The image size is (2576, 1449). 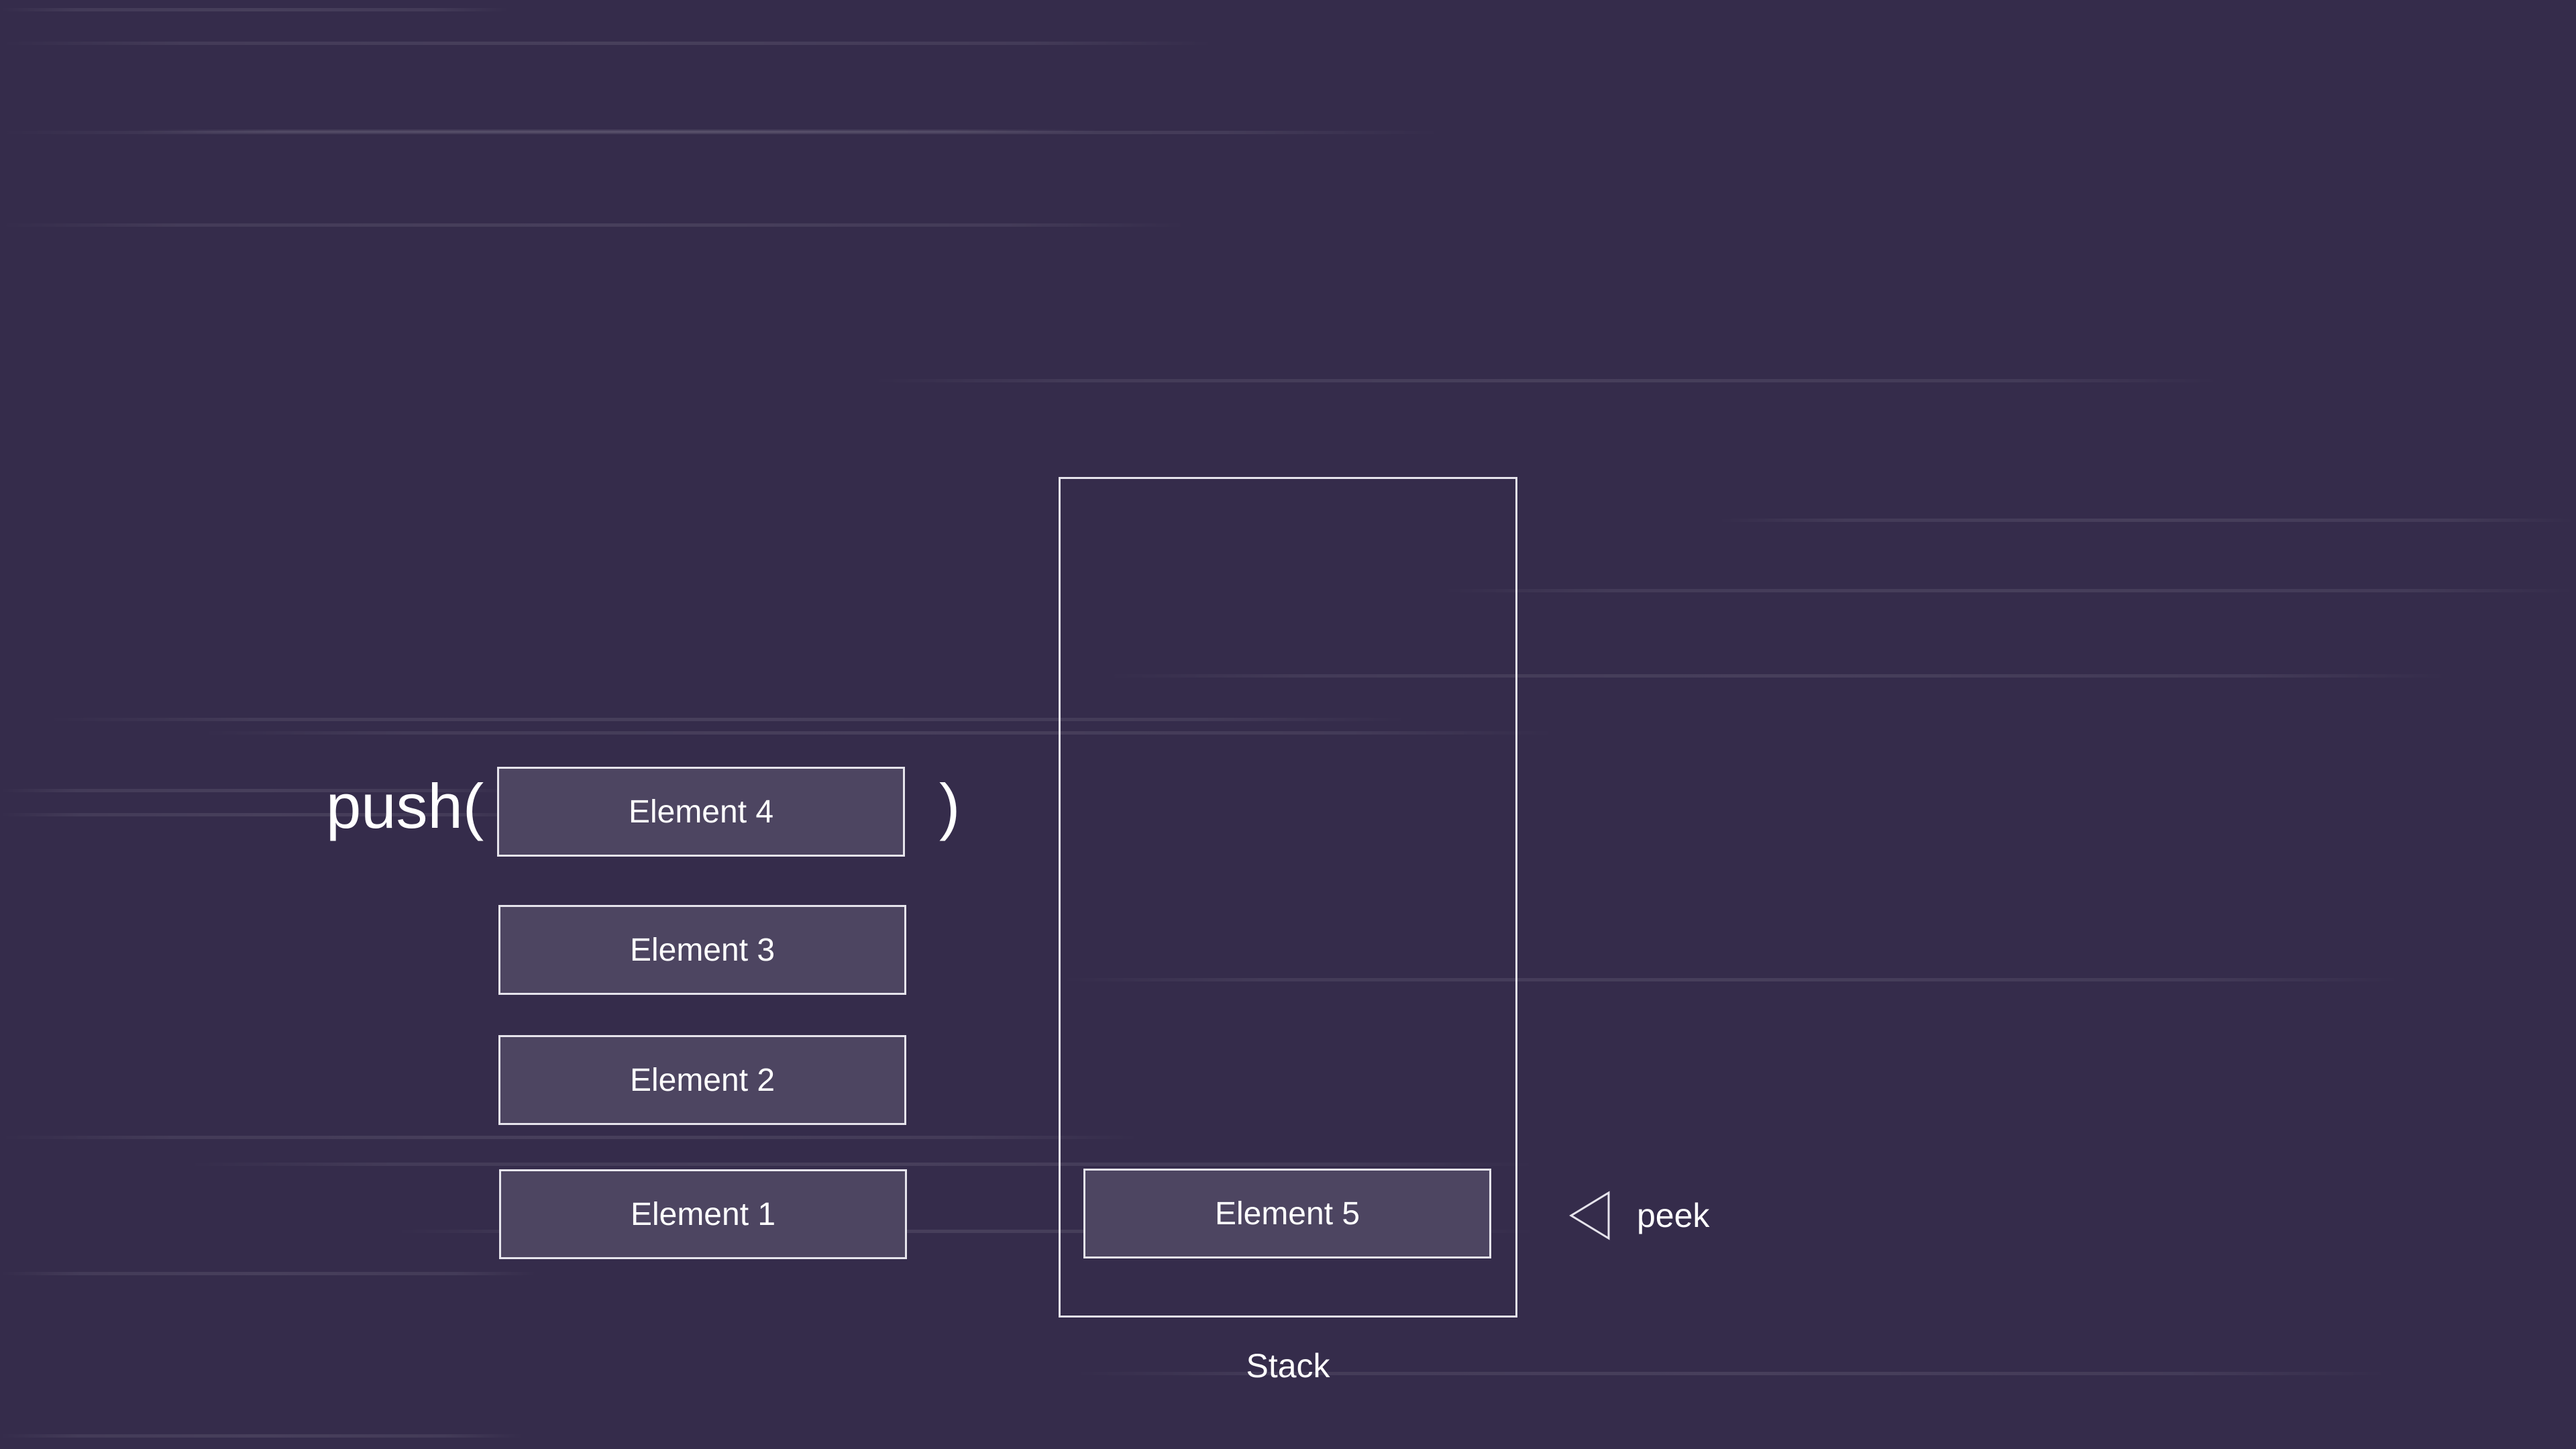 I want to click on element-label: Element 2, so click(x=702, y=1080).